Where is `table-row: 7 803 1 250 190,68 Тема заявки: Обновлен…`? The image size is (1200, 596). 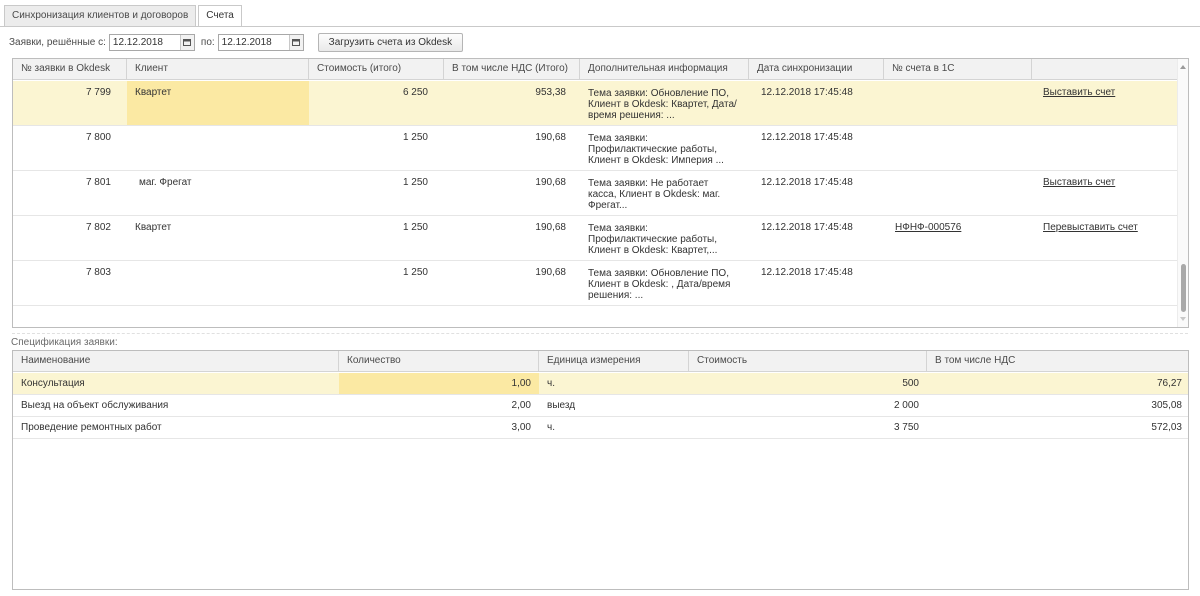
table-row: 7 803 1 250 190,68 Тема заявки: Обновлен… is located at coordinates (596, 283).